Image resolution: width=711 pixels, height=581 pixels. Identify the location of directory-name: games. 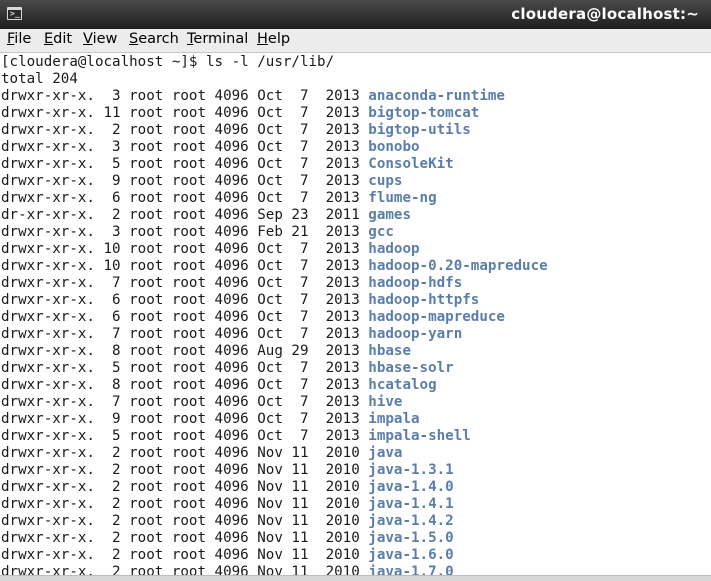
(390, 215).